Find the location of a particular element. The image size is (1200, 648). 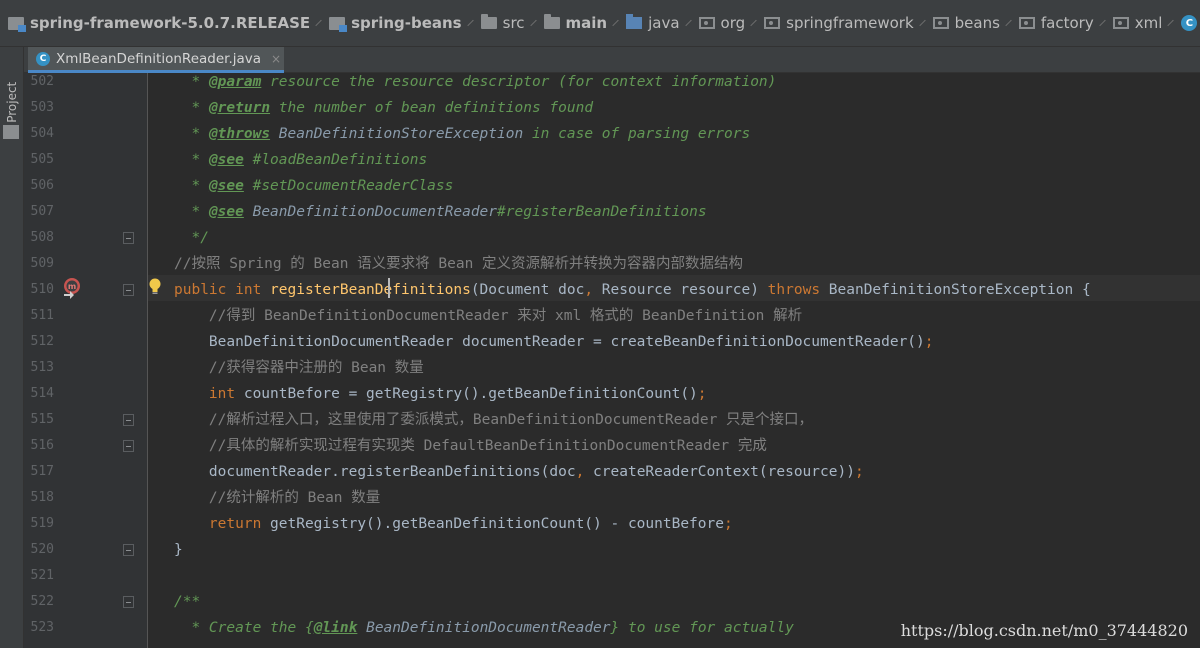

breadcrumb-item: src is located at coordinates (502, 23).